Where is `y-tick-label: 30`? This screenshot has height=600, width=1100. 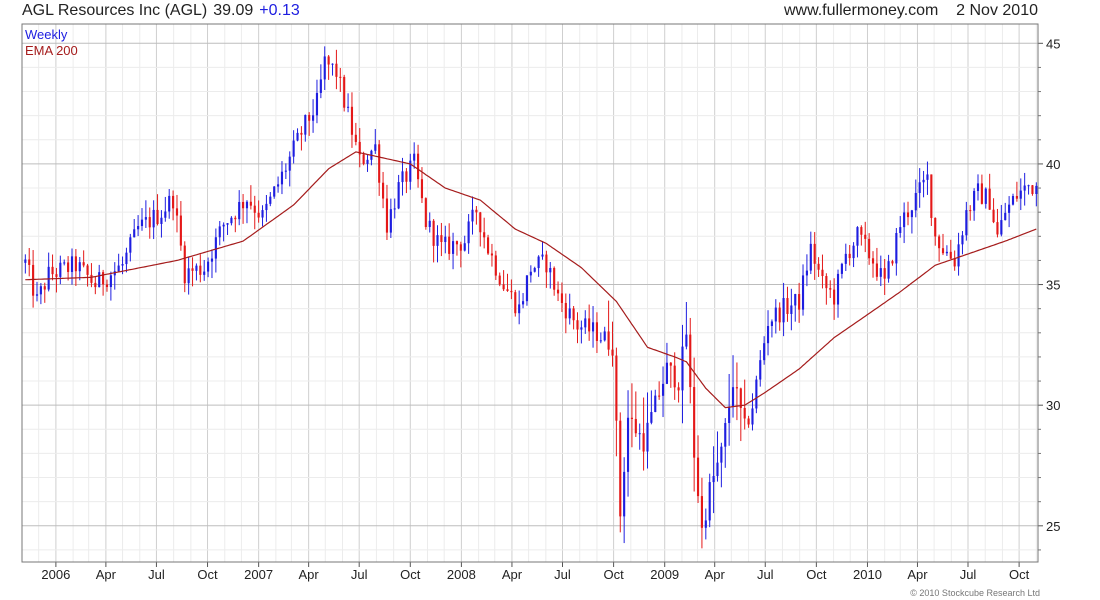
y-tick-label: 30 is located at coordinates (1053, 405).